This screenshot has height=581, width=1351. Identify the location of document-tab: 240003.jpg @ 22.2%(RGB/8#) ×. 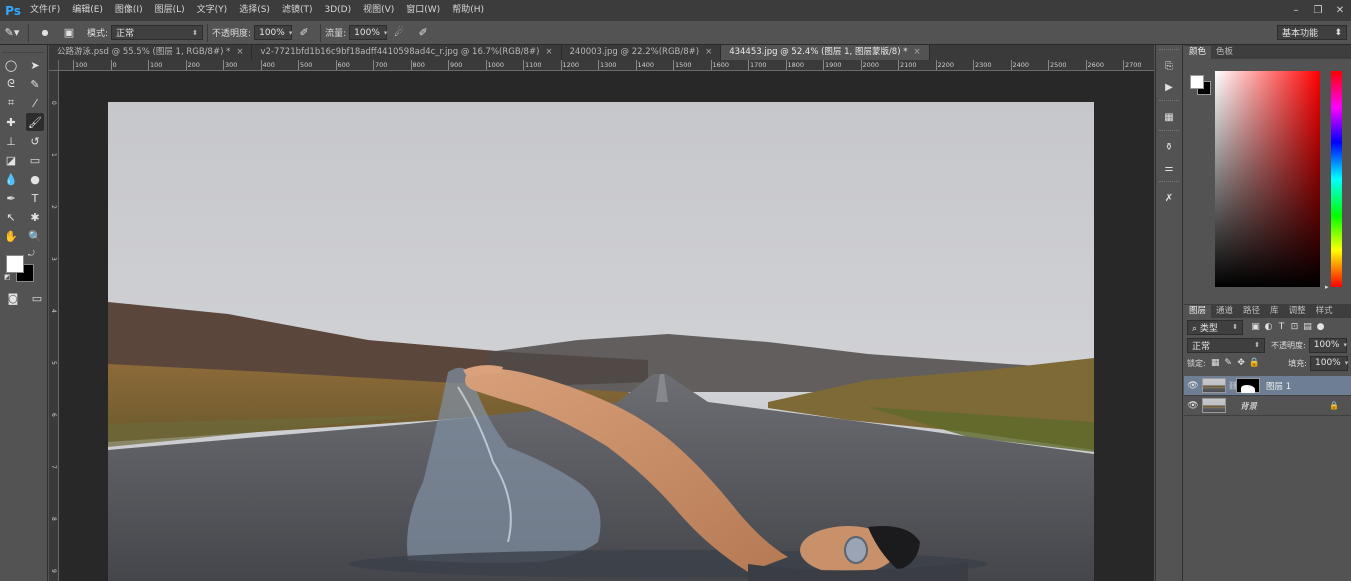
(642, 52).